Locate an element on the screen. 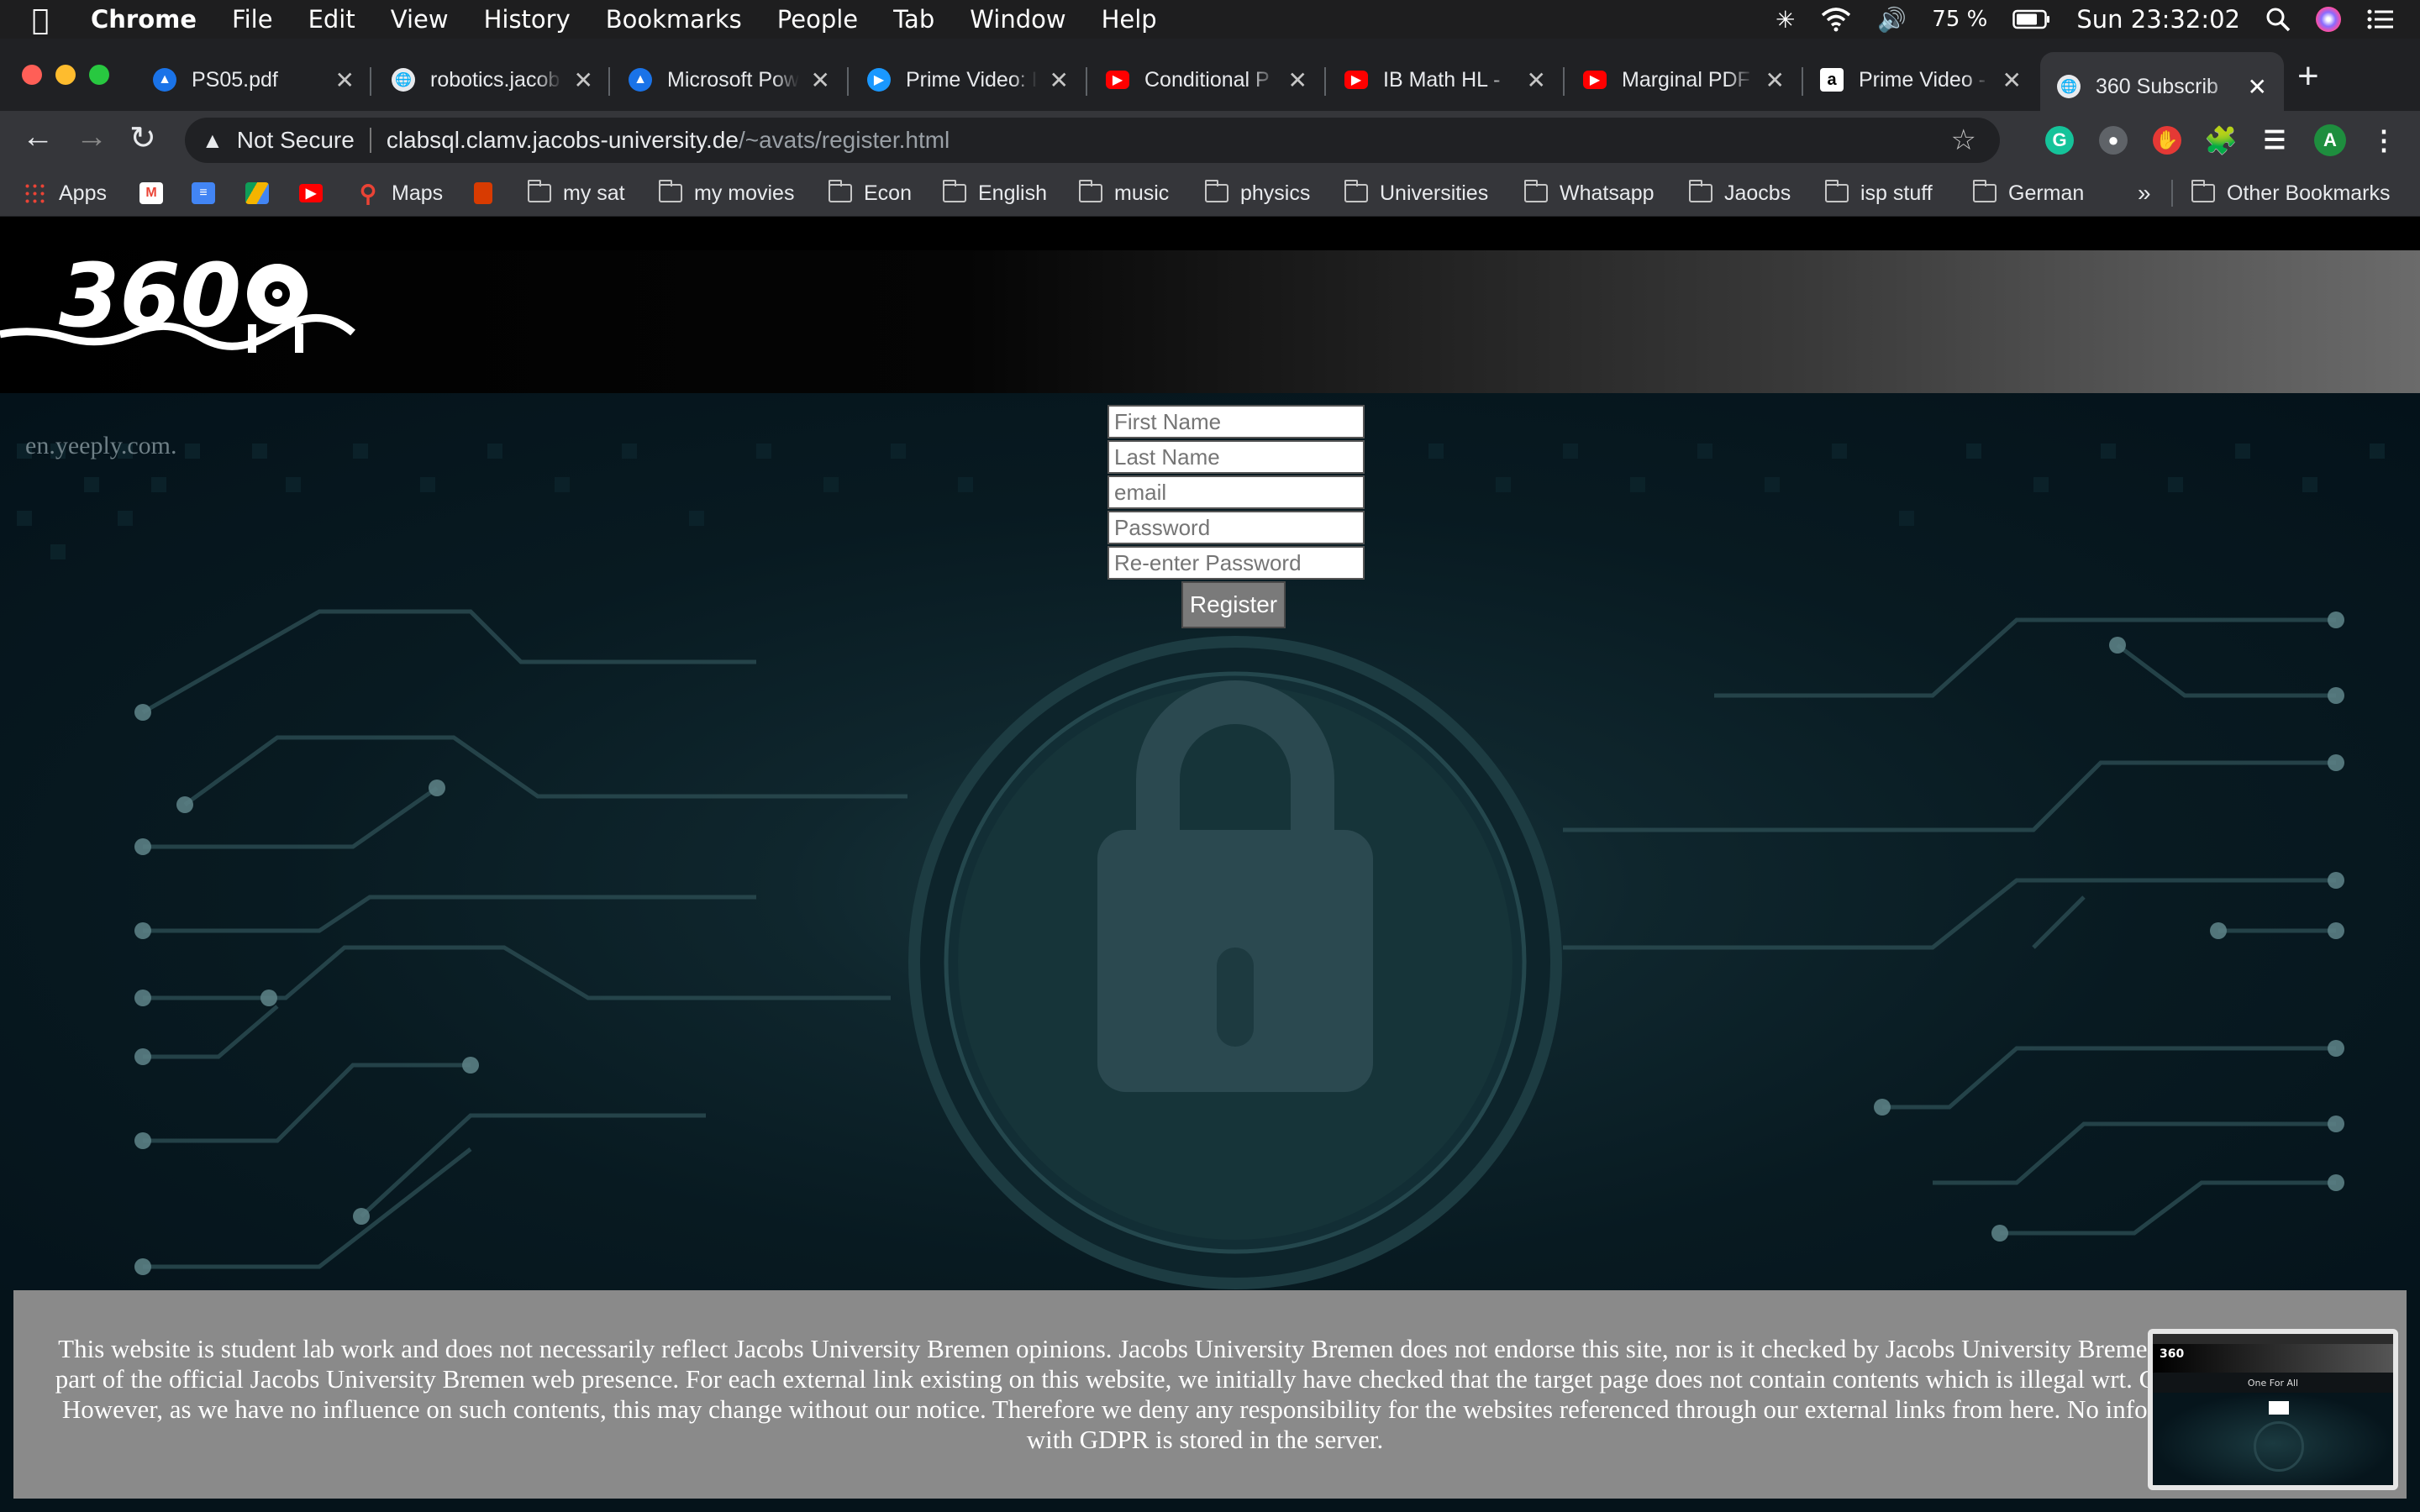 The width and height of the screenshot is (2420, 1512). wifi-icon is located at coordinates (1836, 19).